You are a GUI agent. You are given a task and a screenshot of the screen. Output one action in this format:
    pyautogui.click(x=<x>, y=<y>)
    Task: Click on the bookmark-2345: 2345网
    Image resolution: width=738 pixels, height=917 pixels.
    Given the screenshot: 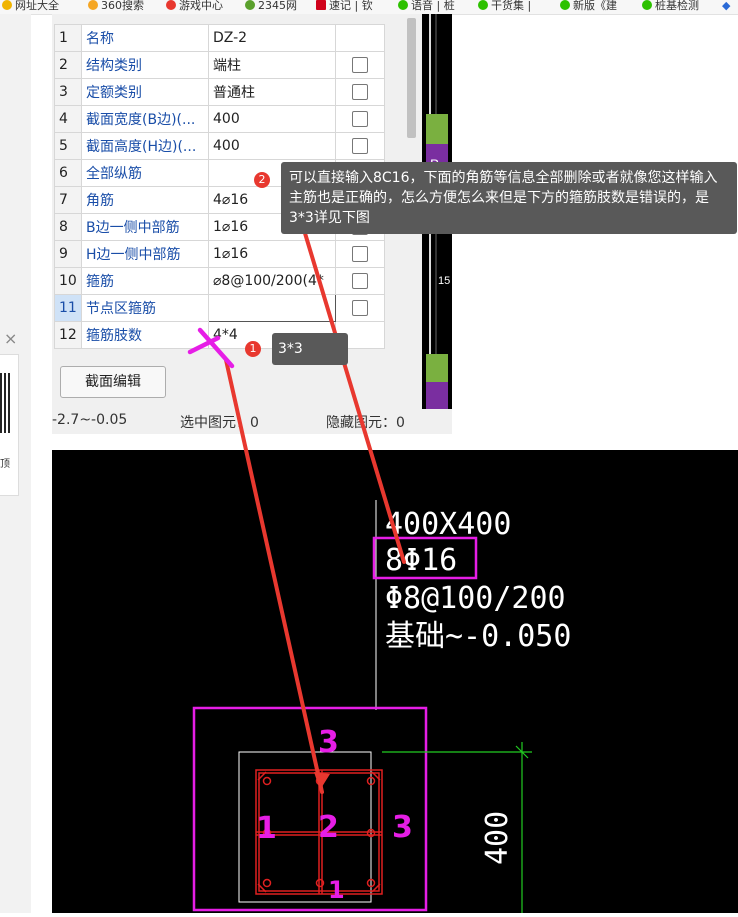 What is the action you would take?
    pyautogui.click(x=271, y=7)
    